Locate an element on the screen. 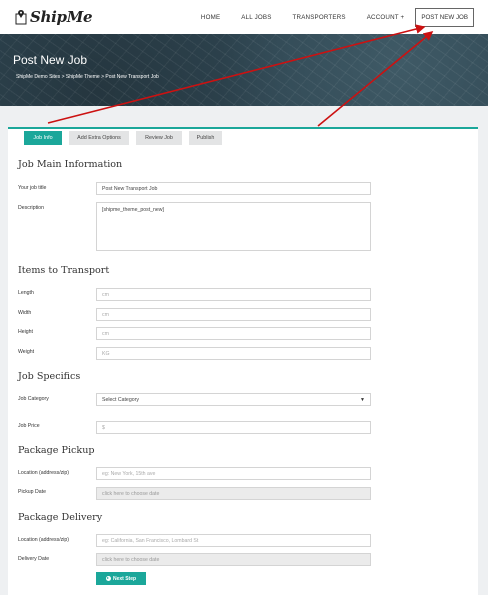 This screenshot has width=488, height=595. map-pin-icon is located at coordinates (21, 17).